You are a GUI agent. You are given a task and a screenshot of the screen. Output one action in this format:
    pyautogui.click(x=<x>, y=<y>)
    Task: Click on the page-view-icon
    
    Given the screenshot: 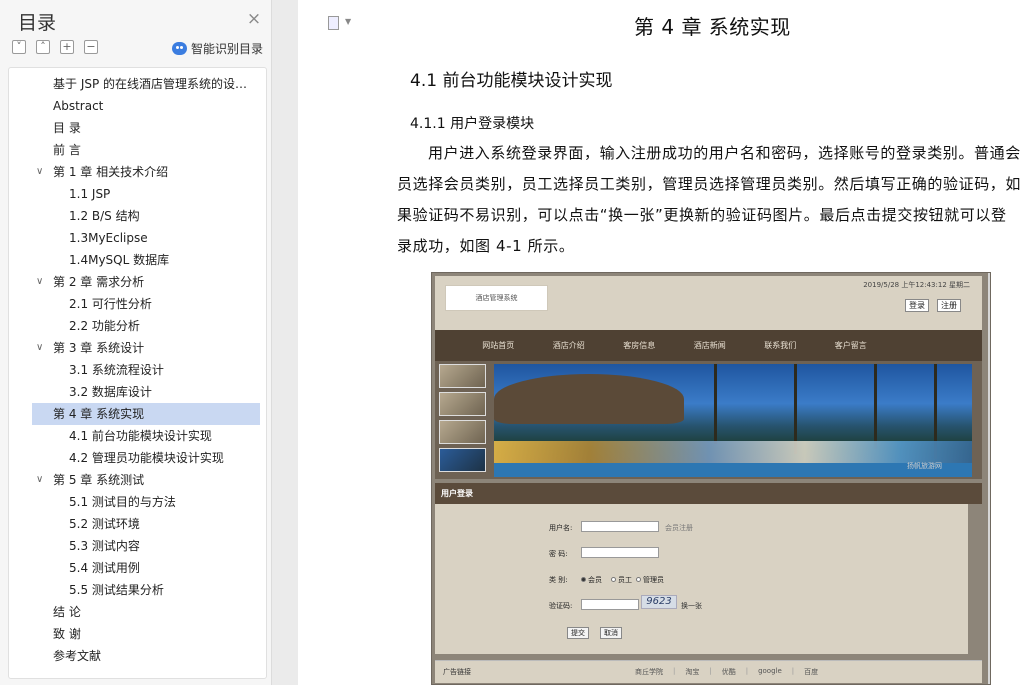 What is the action you would take?
    pyautogui.click(x=333, y=23)
    